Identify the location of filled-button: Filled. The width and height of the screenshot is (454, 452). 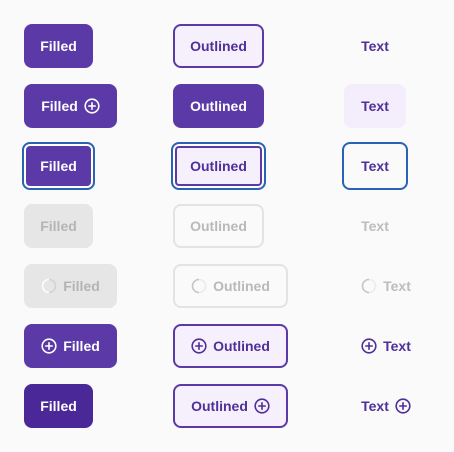
(58, 46).